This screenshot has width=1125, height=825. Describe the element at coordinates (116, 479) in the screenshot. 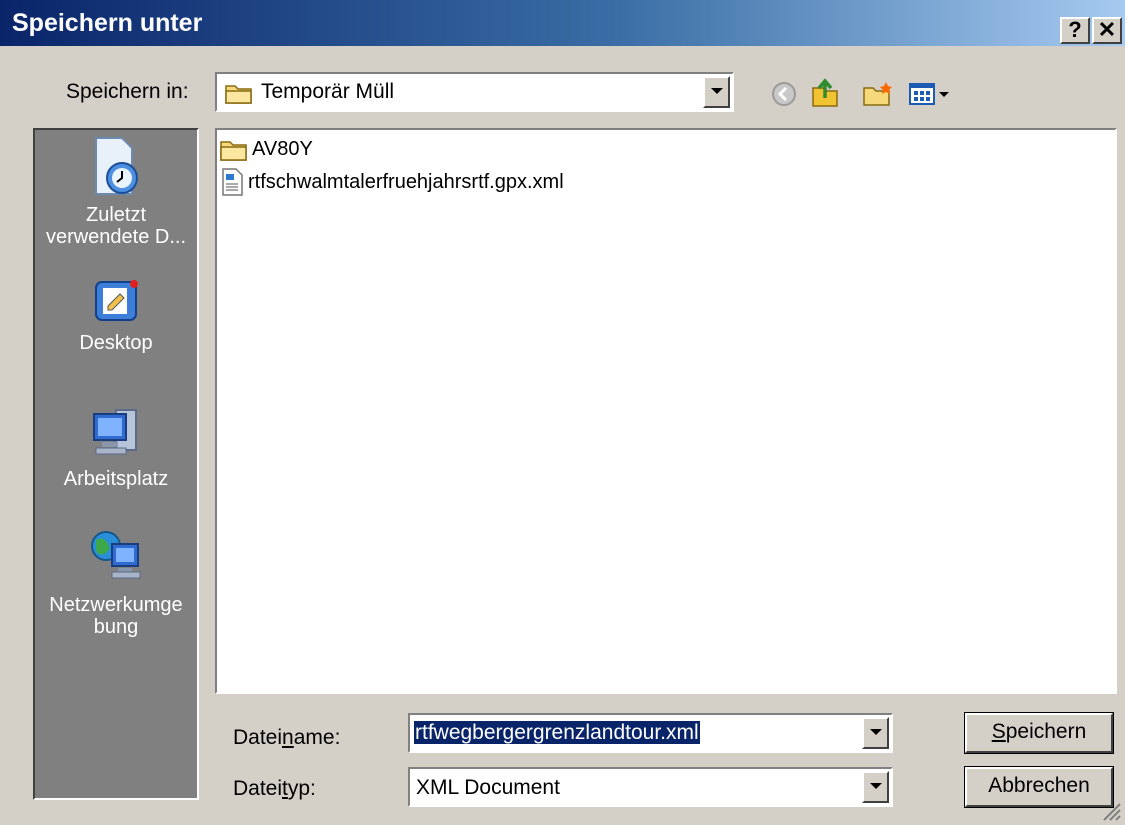

I see `place-my-computer-label: Arbeitsplatz` at that location.